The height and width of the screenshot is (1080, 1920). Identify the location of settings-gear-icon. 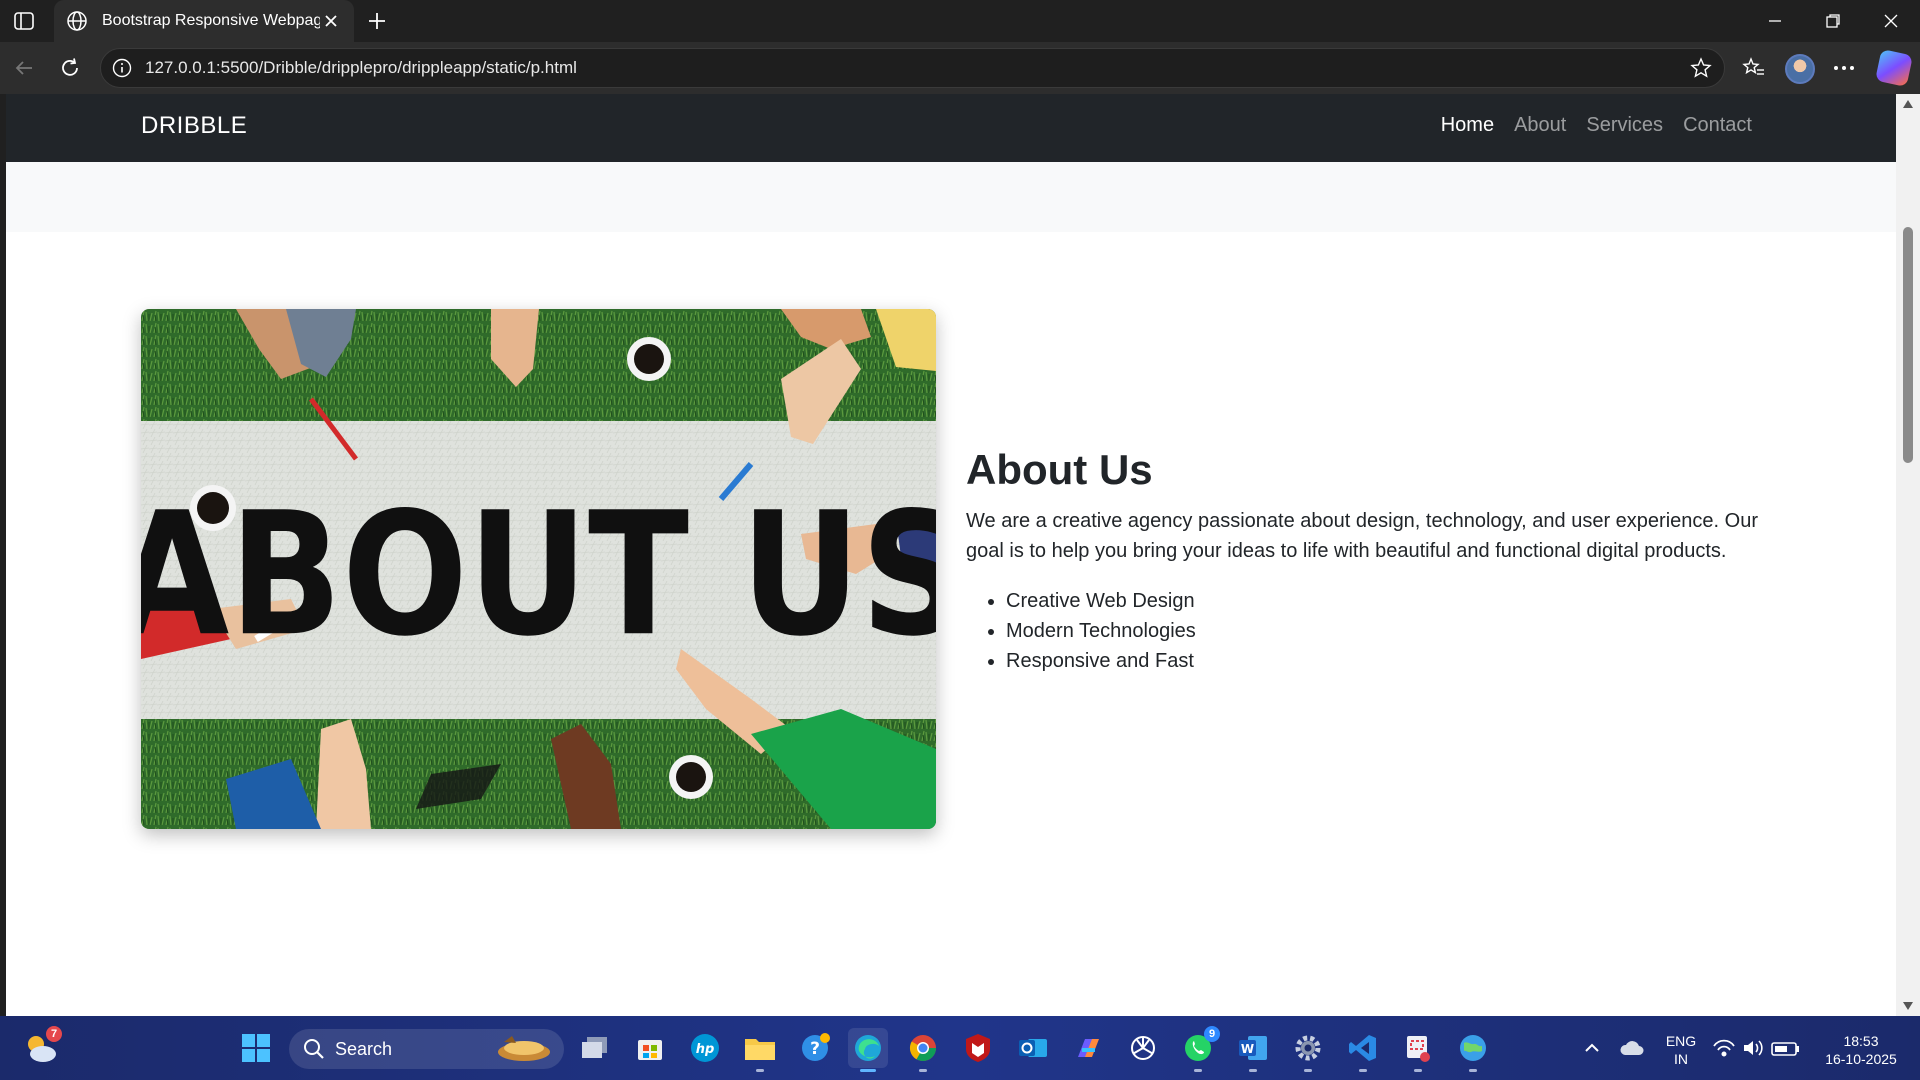
(1308, 1050).